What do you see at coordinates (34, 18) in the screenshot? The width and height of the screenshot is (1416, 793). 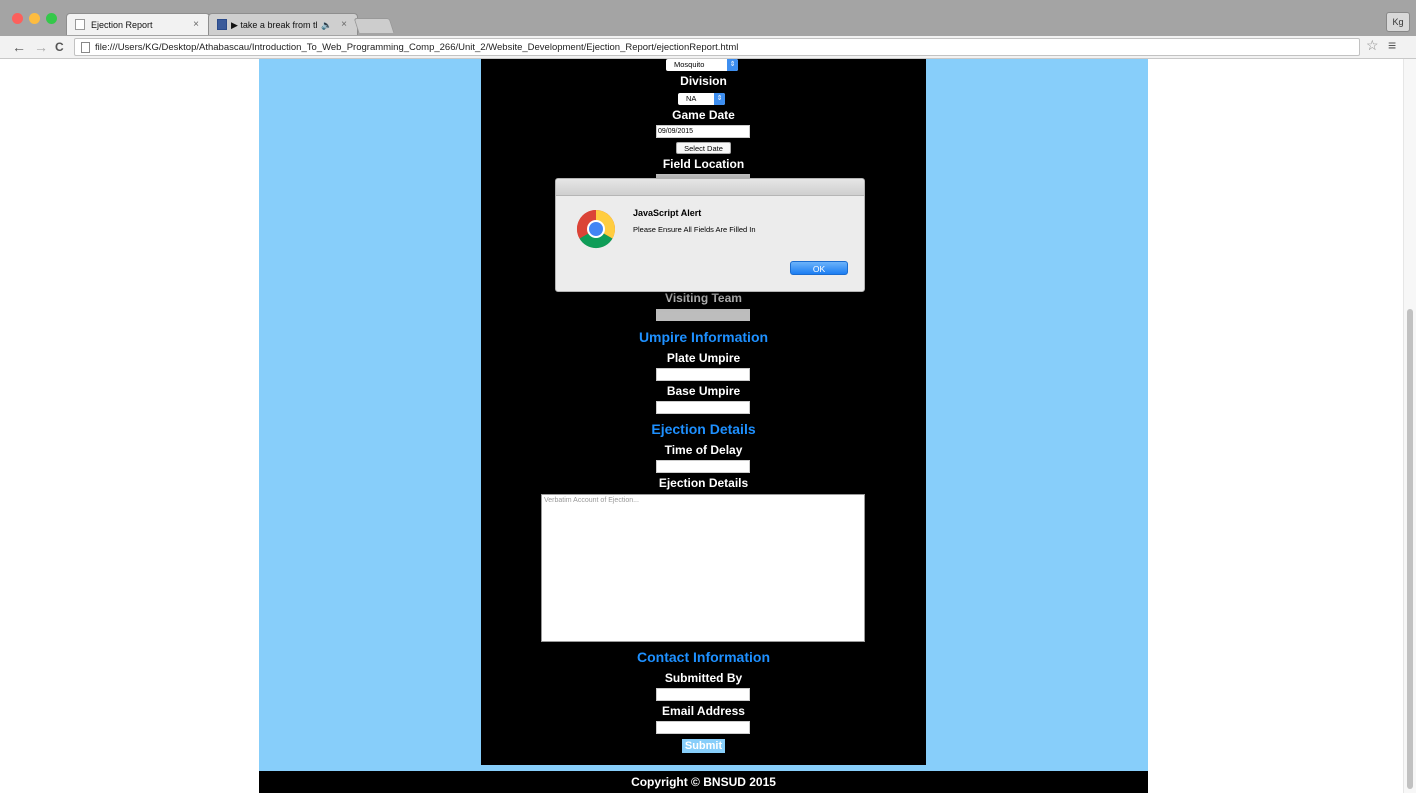 I see `minimize-window-icon` at bounding box center [34, 18].